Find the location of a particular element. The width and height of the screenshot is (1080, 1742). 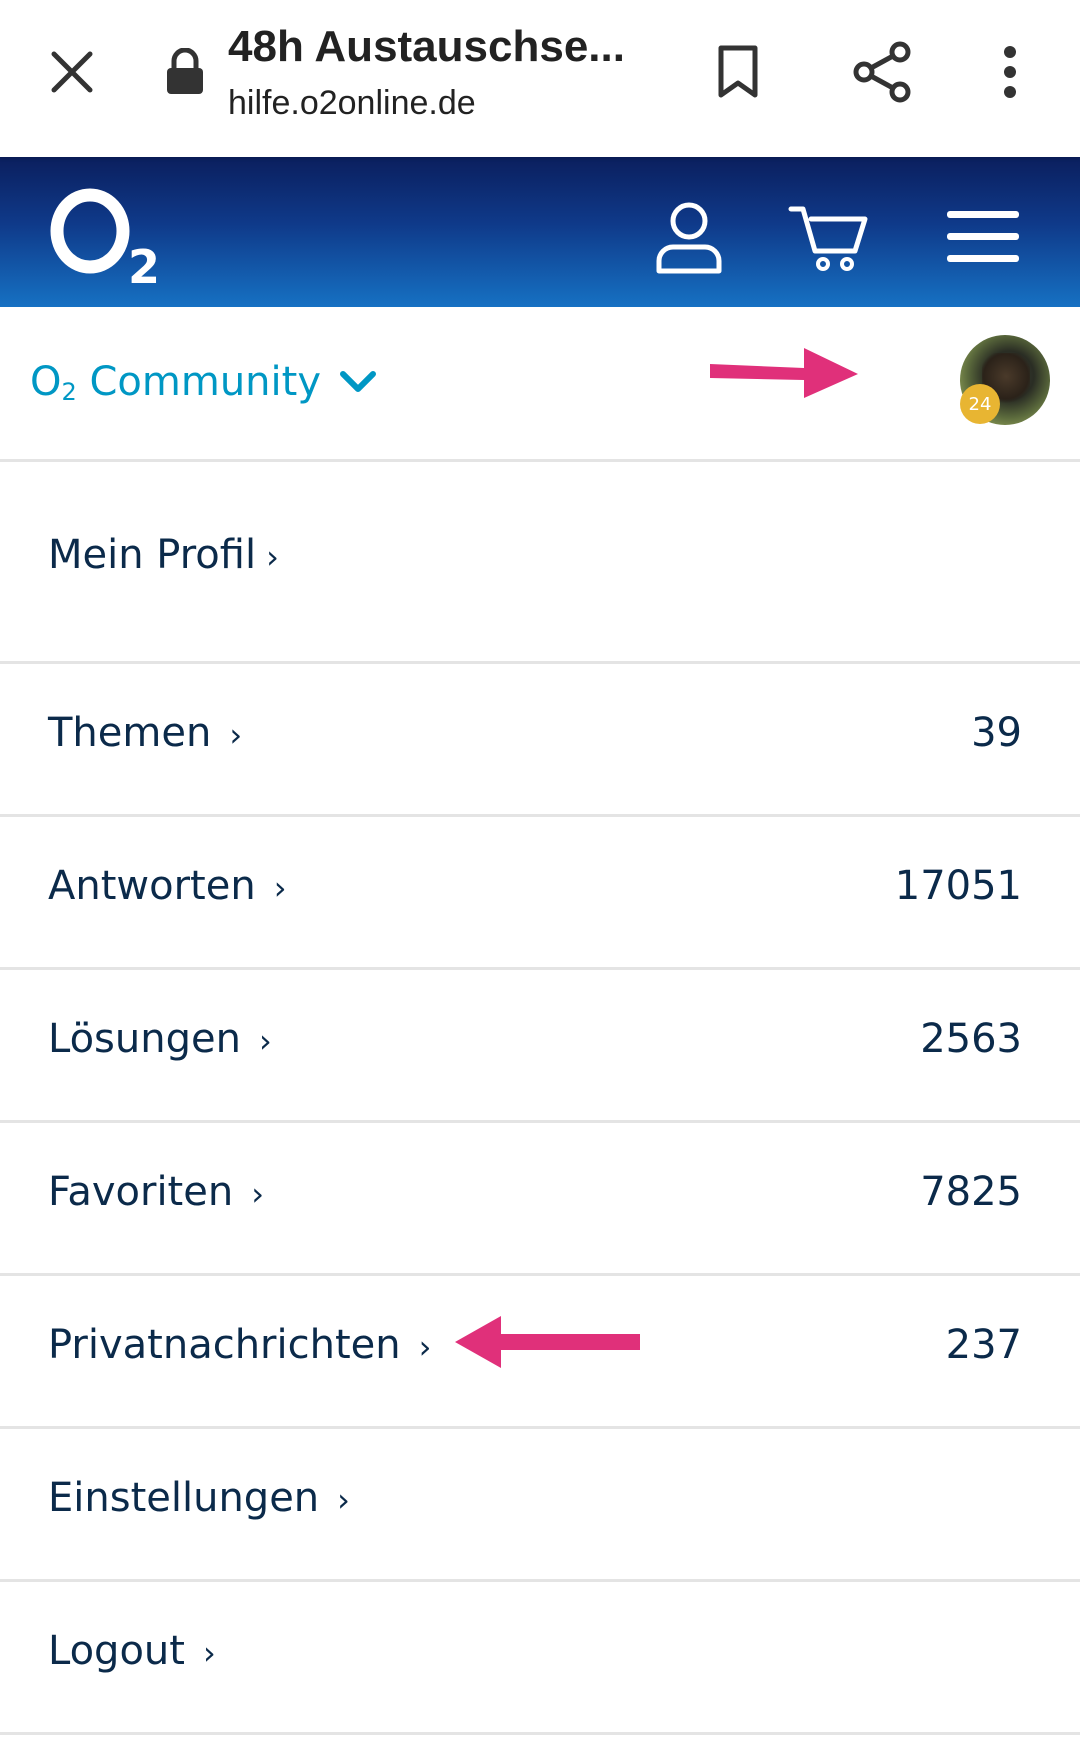

page-url: hilfe.o2online.de is located at coordinates (352, 103).